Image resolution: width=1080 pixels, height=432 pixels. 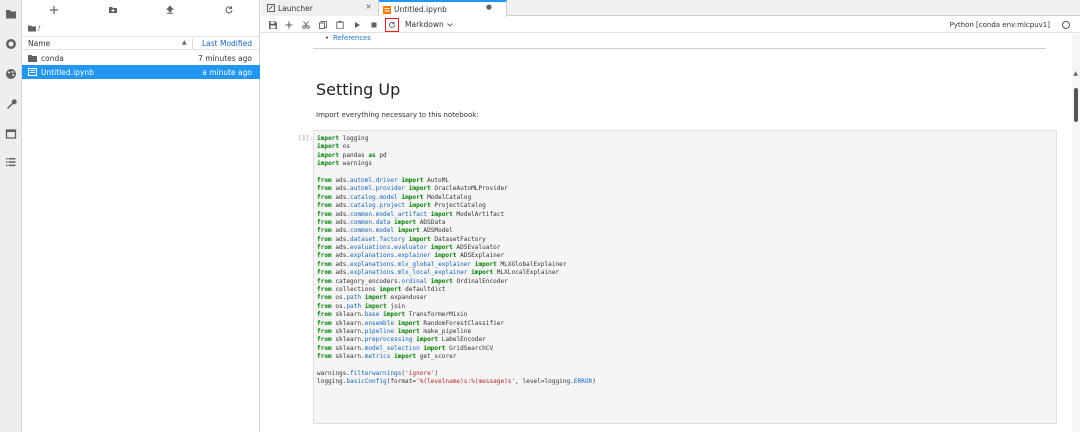 I want to click on references-list-item: • References, so click(x=348, y=38).